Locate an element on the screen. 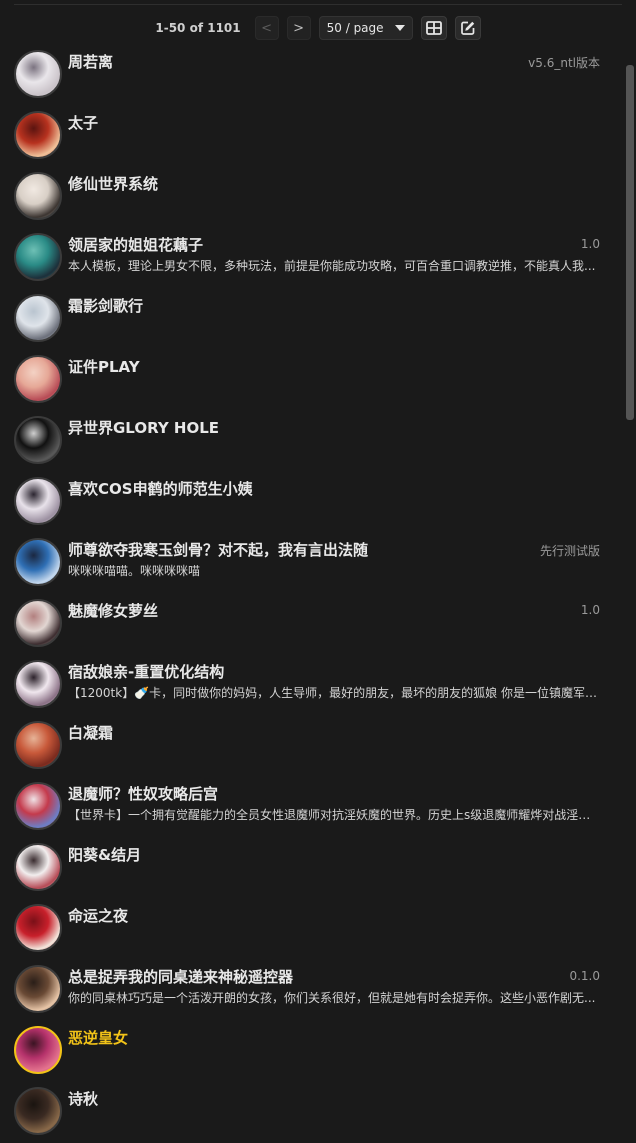  character-name: 喜欢COS申鹤的师范生小姨 is located at coordinates (160, 489).